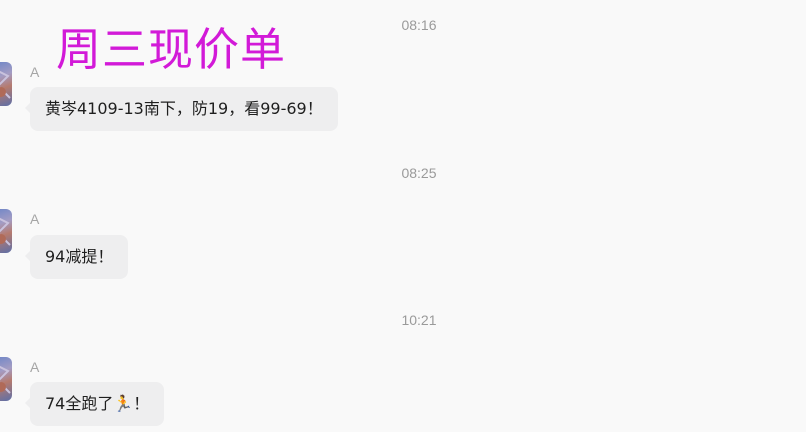 The width and height of the screenshot is (806, 432). I want to click on message-bubble: 黄岑4109-13南下，防19，看99-69！, so click(181, 109).